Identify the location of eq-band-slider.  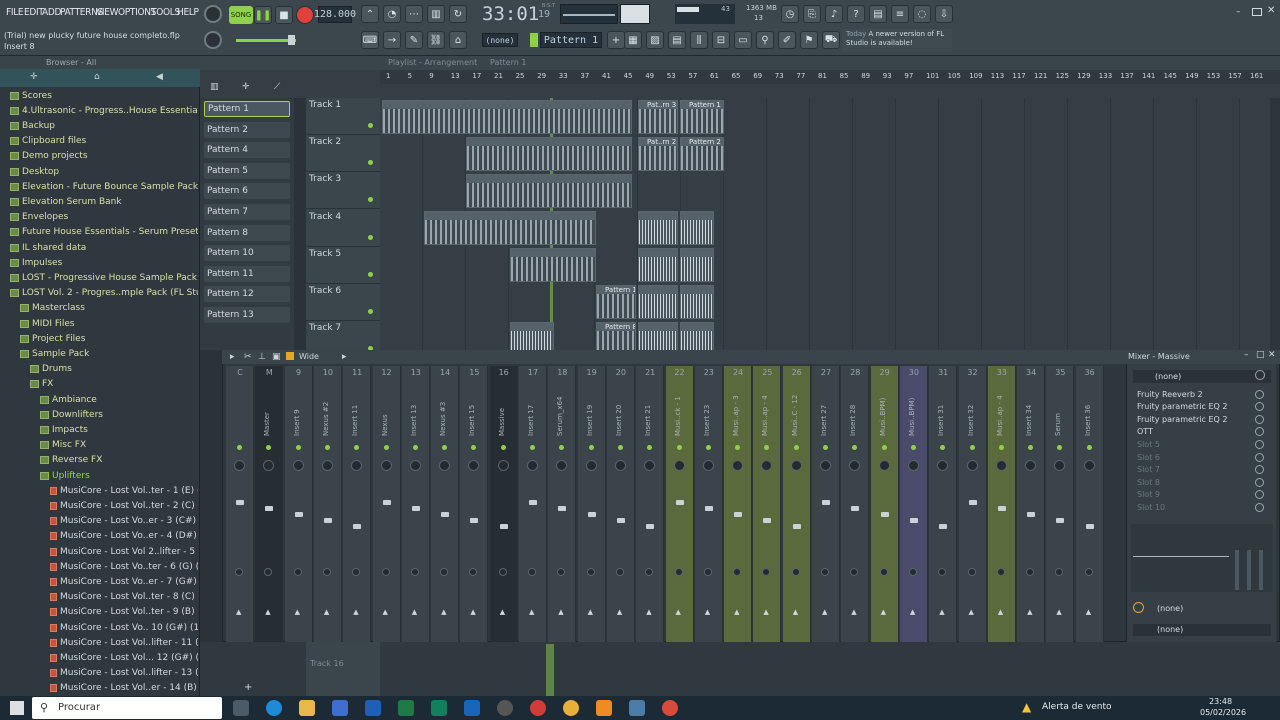
(1249, 570).